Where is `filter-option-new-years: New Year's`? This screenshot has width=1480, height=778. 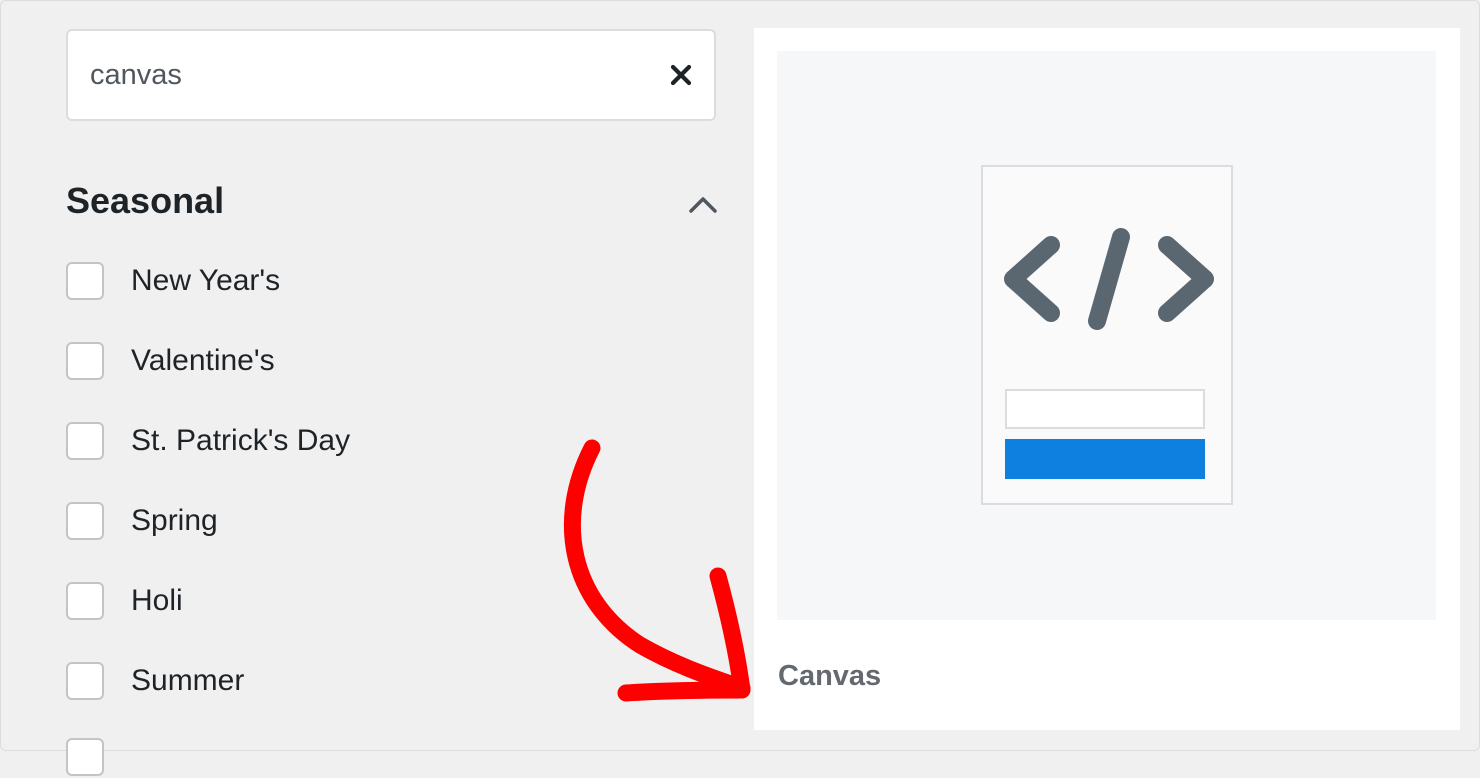 filter-option-new-years: New Year's is located at coordinates (173, 281).